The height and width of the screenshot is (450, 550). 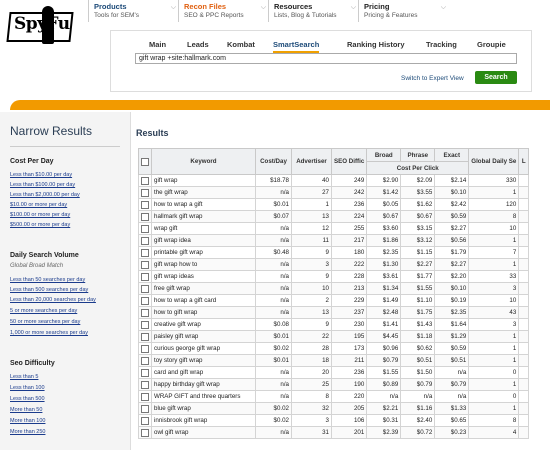 I want to click on tab-leads: Leads, so click(x=198, y=44).